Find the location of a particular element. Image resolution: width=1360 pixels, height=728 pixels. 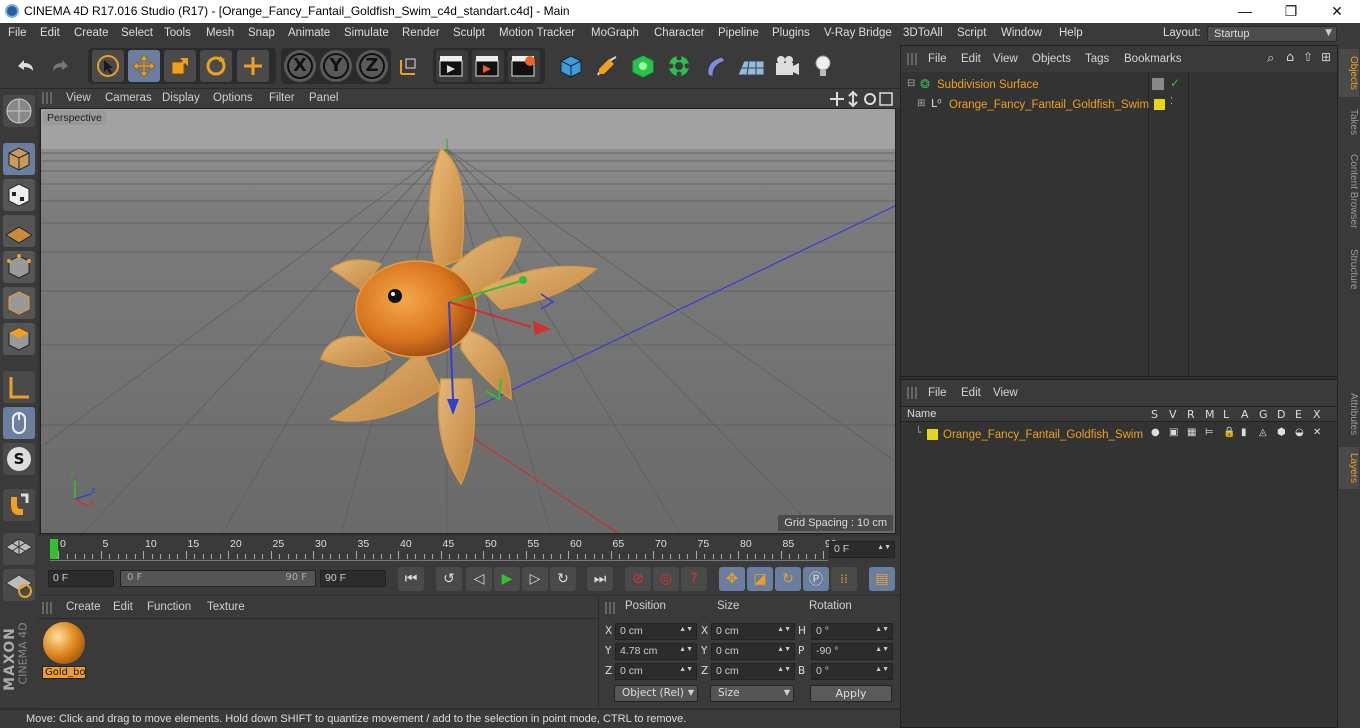

layer-column-r: R is located at coordinates (1191, 414).